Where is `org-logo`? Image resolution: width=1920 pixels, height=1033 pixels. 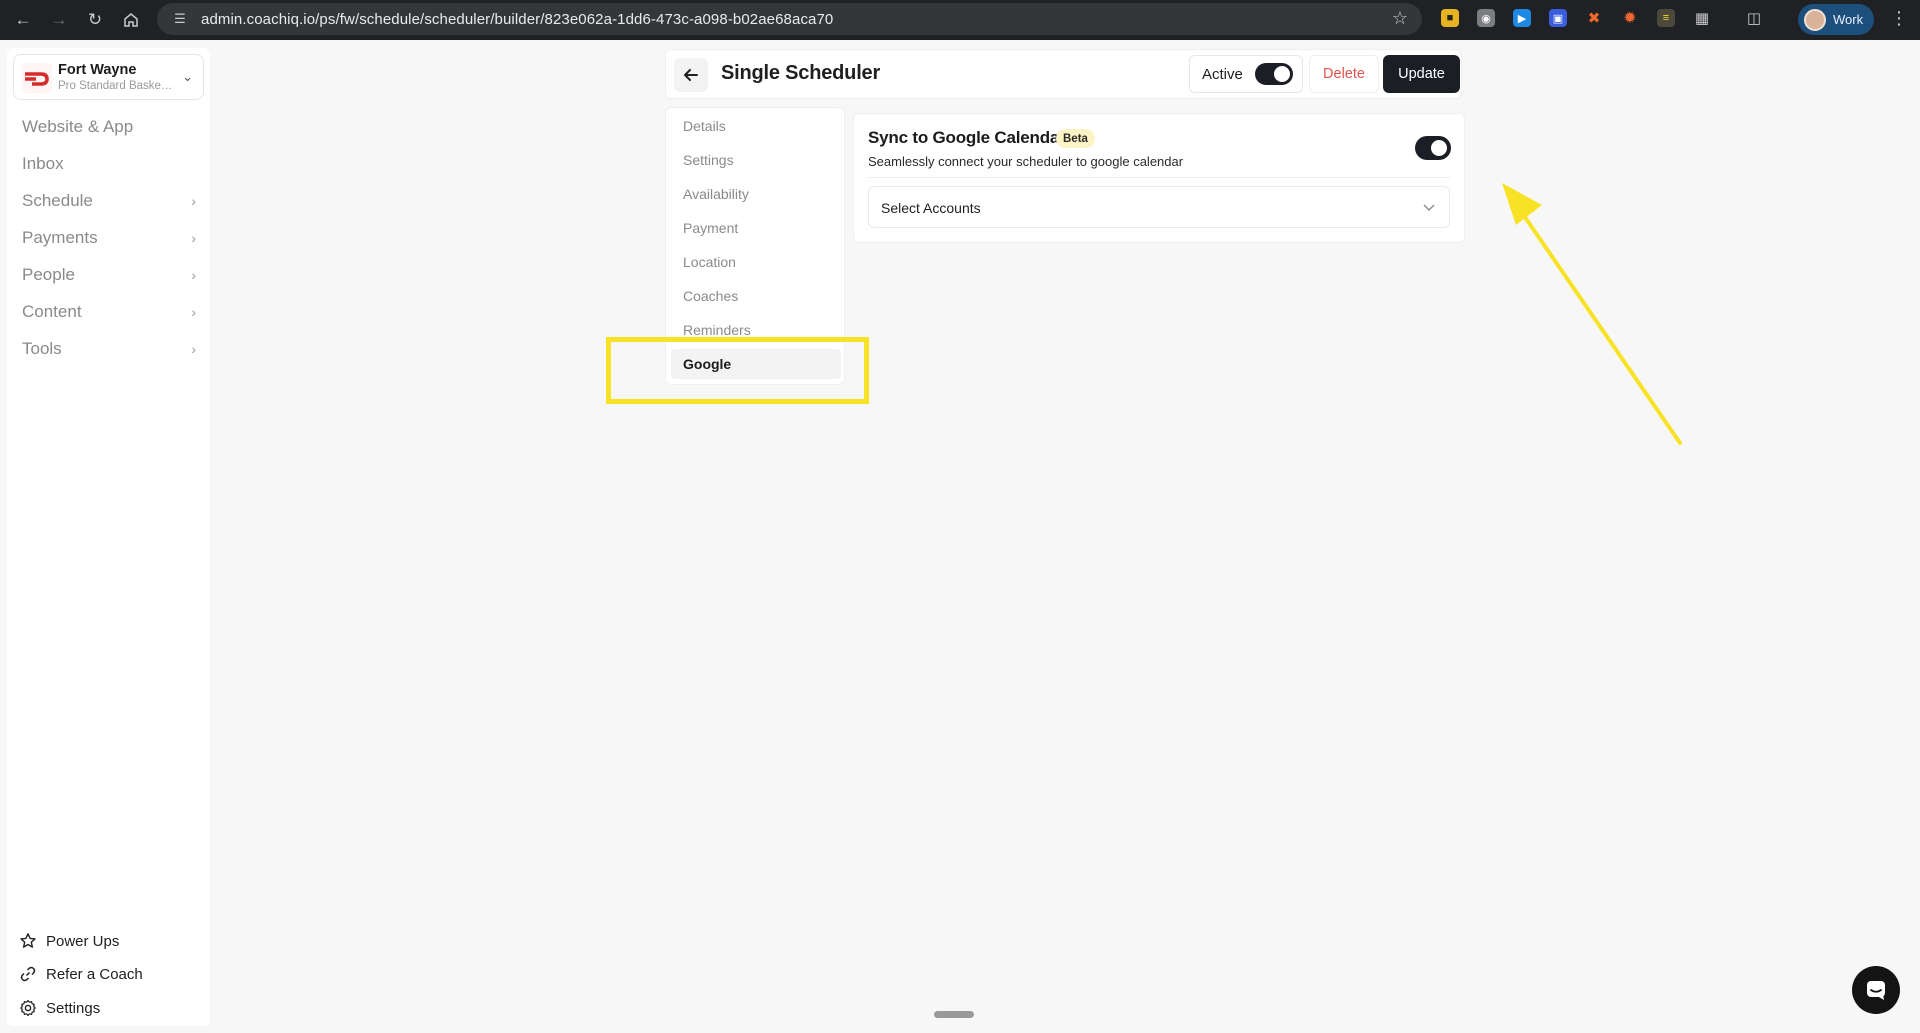
org-logo is located at coordinates (37, 78).